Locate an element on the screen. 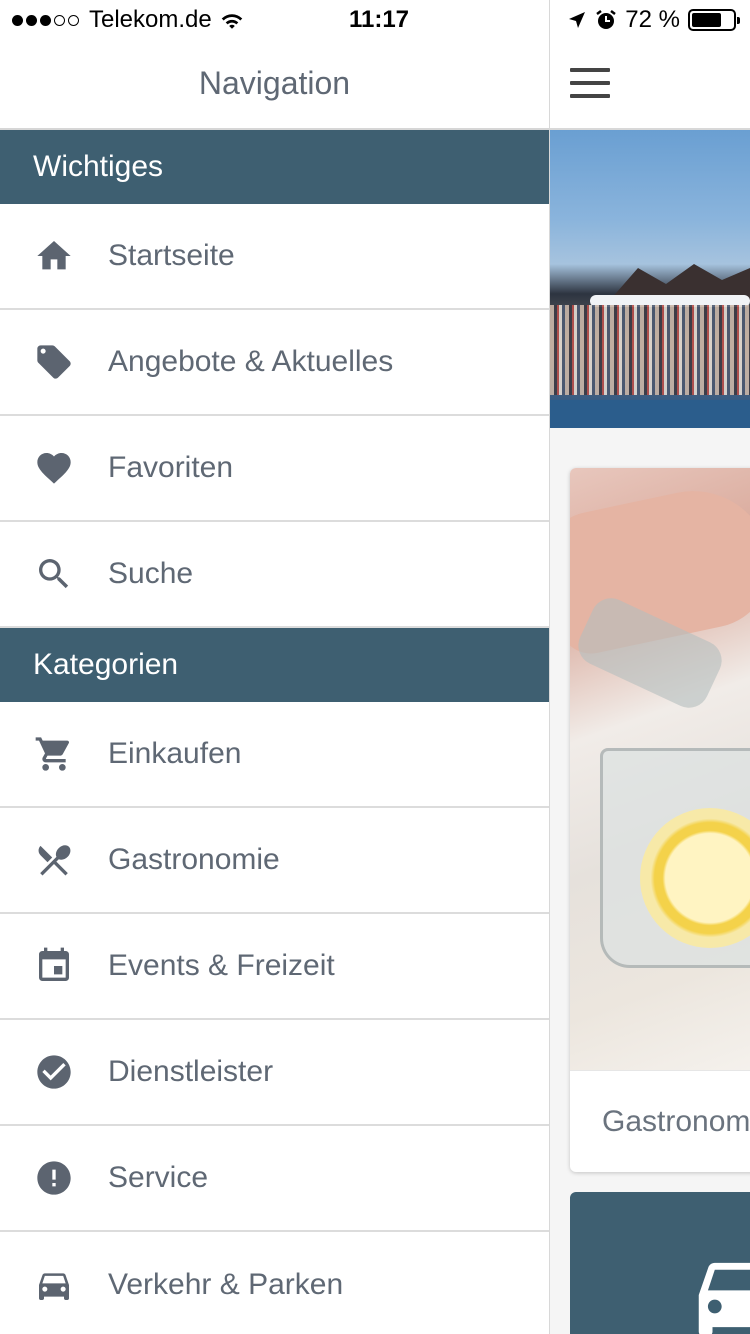 Image resolution: width=750 pixels, height=1334 pixels. carrier-signal: Telekom.de is located at coordinates (129, 20).